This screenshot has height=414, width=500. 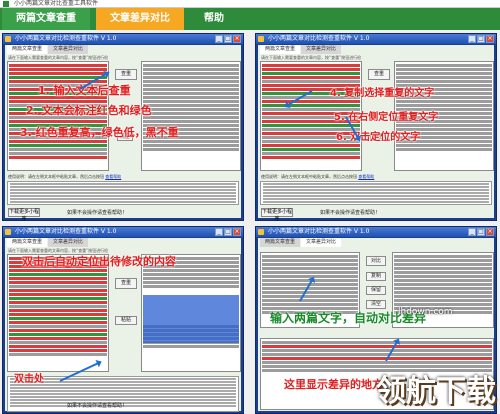 I want to click on window-title: 小小两篇文章对比查重工具软件, so click(x=56, y=3).